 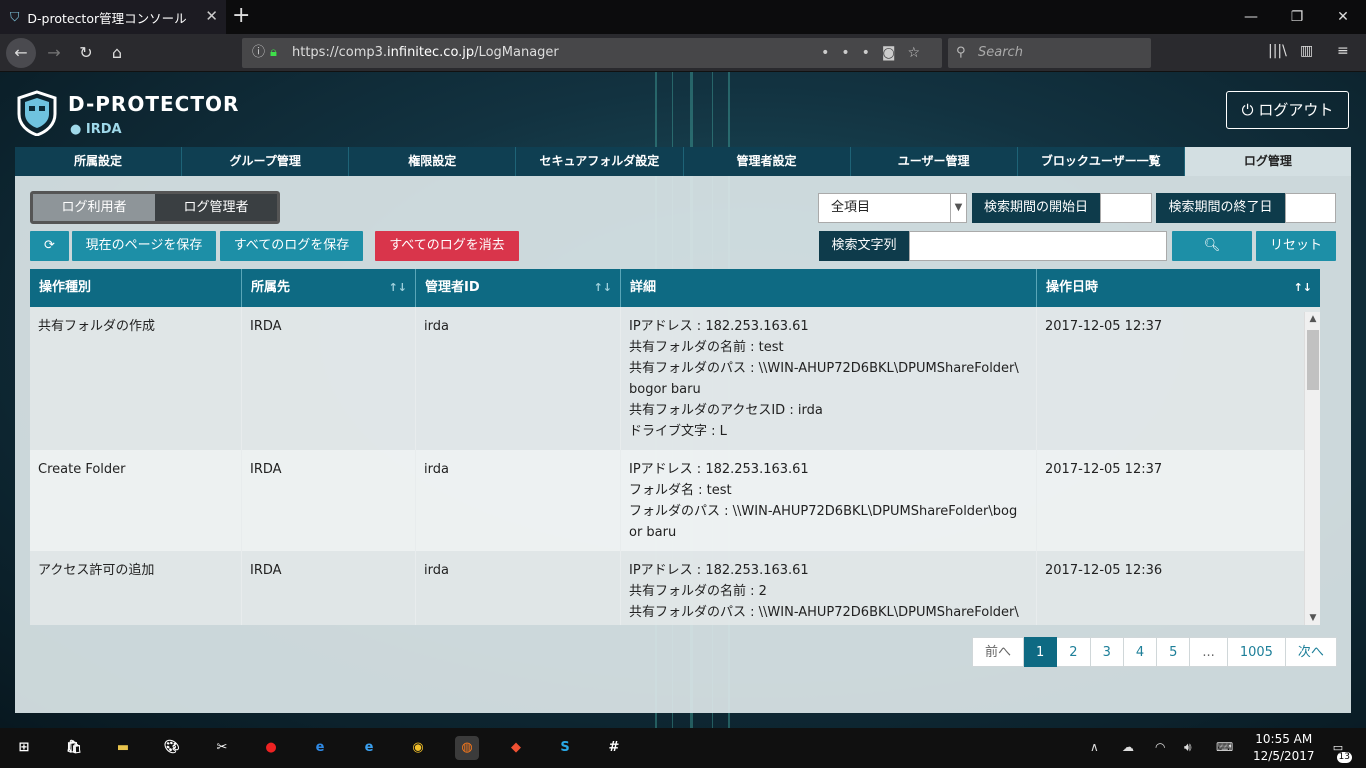 I want to click on volume-icon: 🔊︎, so click(x=1188, y=747).